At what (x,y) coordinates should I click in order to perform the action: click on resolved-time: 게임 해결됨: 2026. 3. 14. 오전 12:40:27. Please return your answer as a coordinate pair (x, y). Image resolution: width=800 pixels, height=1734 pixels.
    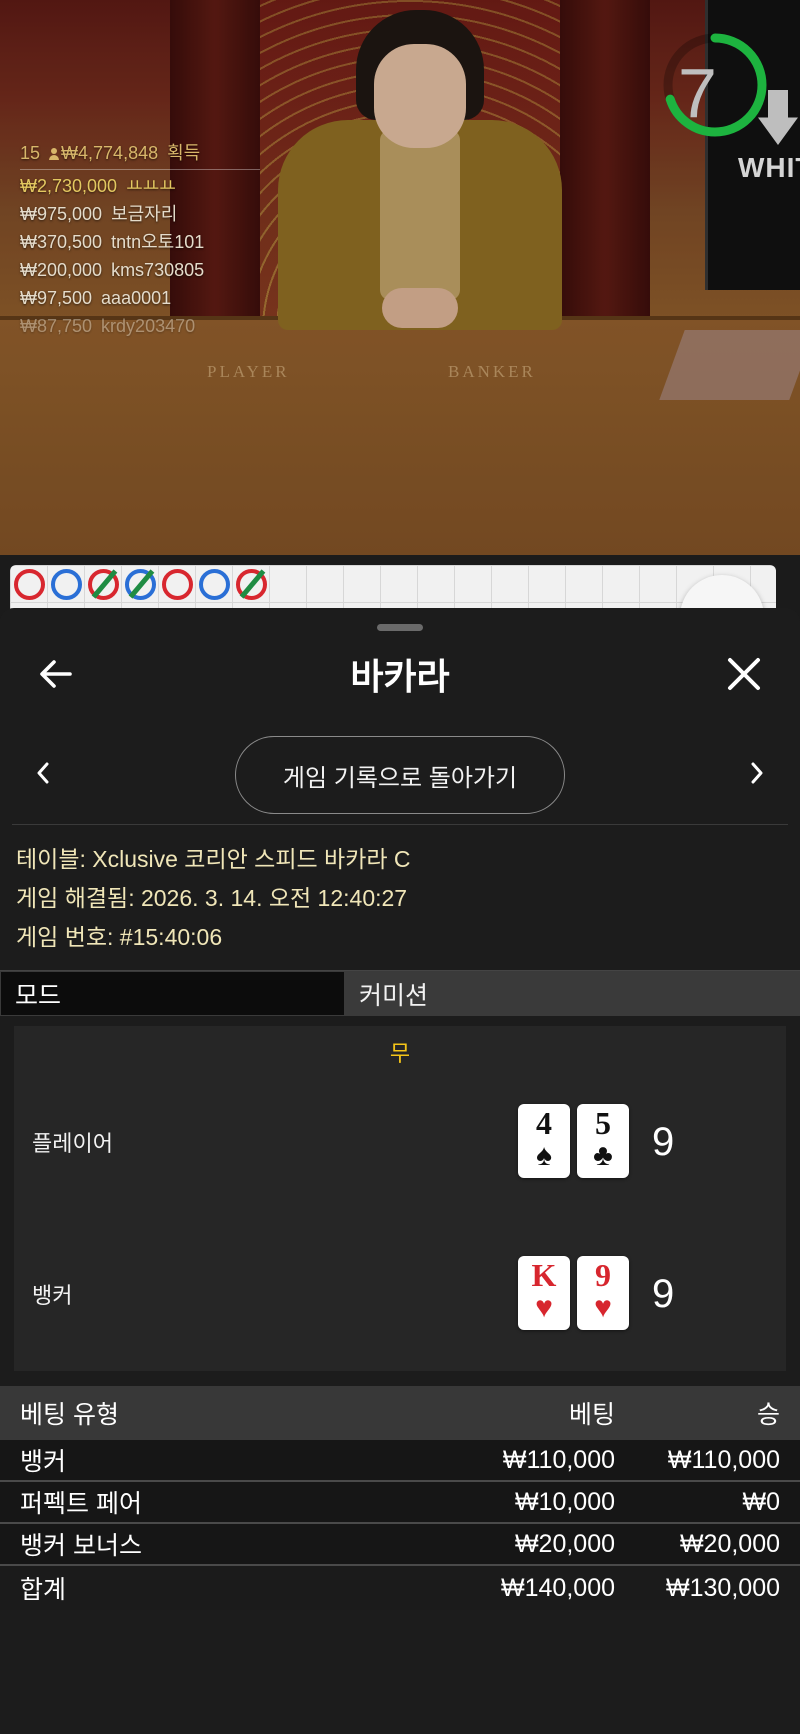
    Looking at the image, I should click on (212, 898).